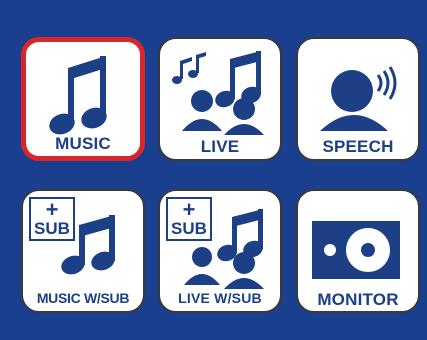 This screenshot has width=427, height=340. I want to click on mode-music-sub-label: MUSIC W/SUB, so click(83, 298).